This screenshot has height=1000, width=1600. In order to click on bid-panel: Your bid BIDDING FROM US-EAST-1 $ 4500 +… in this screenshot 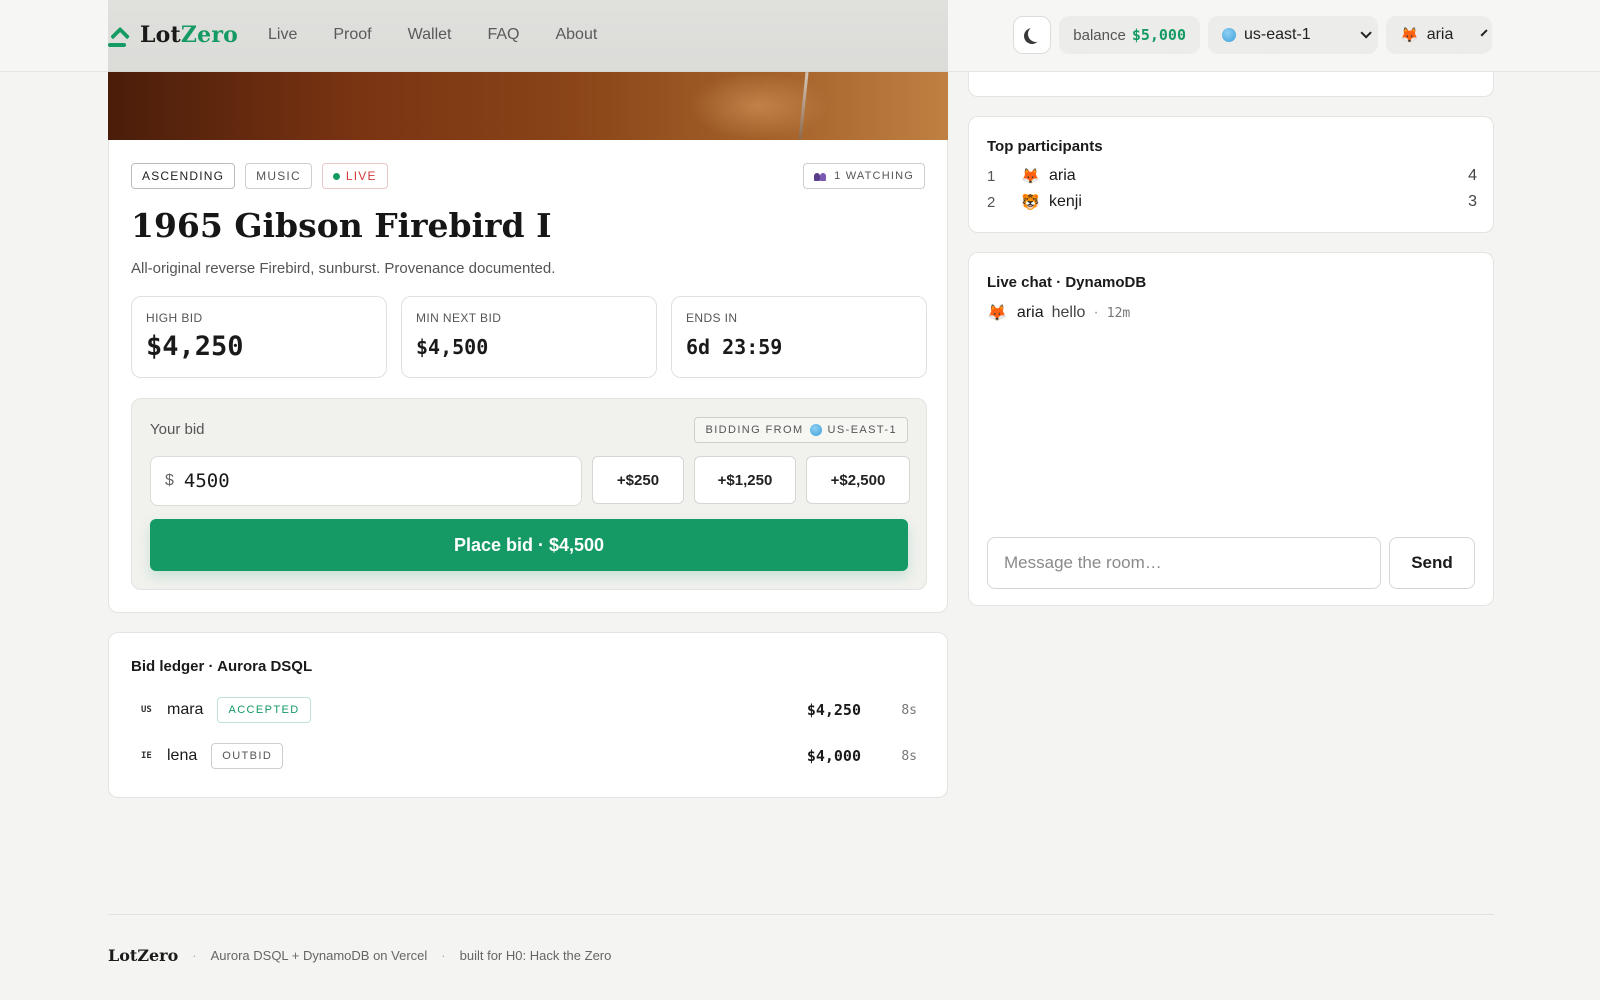, I will do `click(529, 494)`.